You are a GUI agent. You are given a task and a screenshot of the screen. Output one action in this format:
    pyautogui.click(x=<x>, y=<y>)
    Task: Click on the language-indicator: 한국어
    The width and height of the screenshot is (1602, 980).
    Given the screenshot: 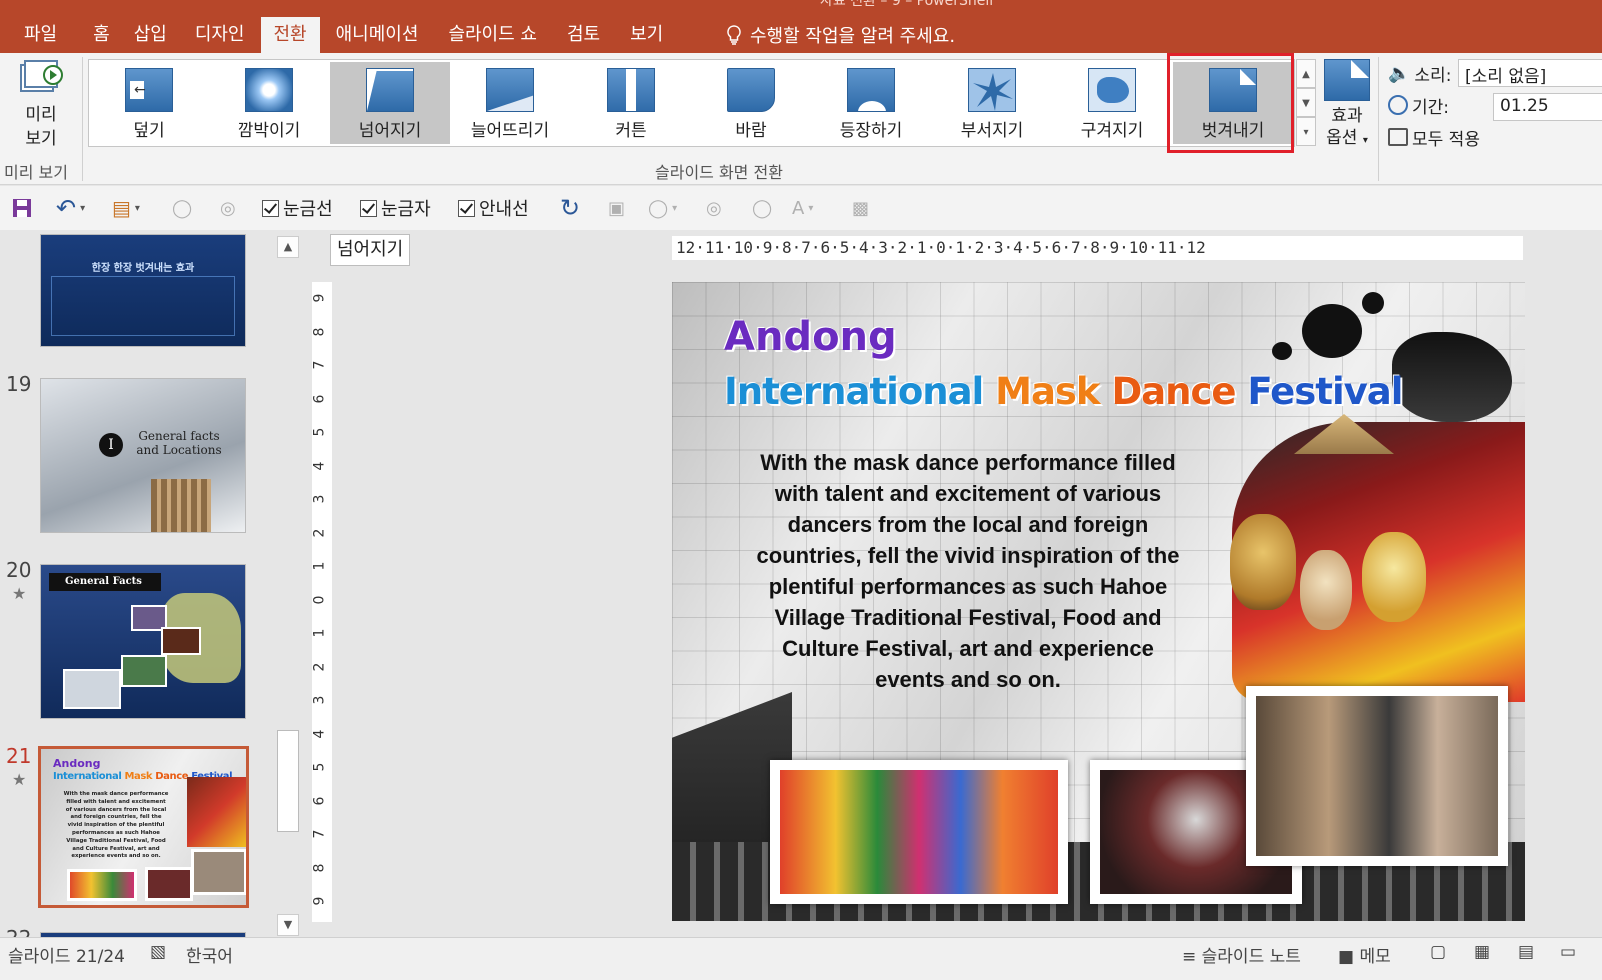 What is the action you would take?
    pyautogui.click(x=209, y=954)
    